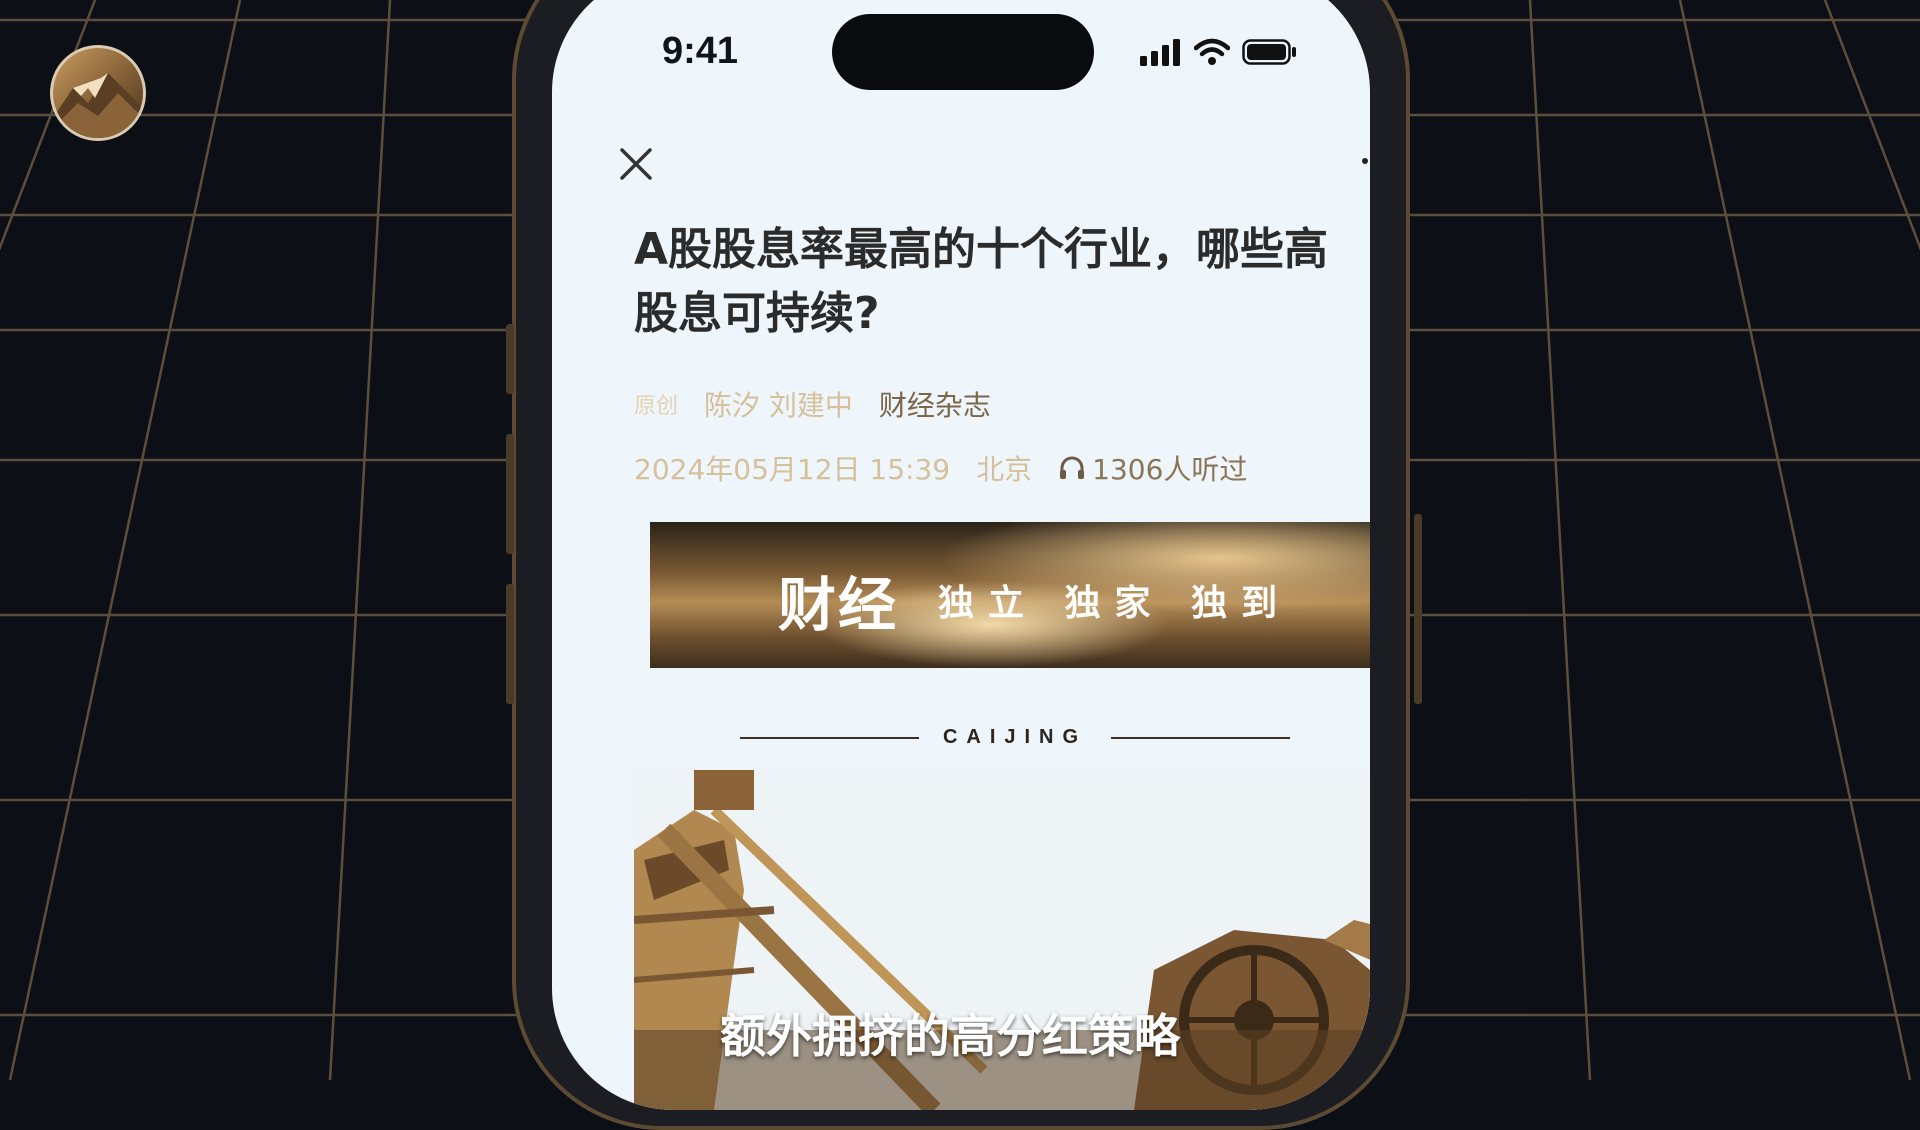 This screenshot has height=1130, width=1920. I want to click on listen-count: 1306人听过, so click(1152, 468).